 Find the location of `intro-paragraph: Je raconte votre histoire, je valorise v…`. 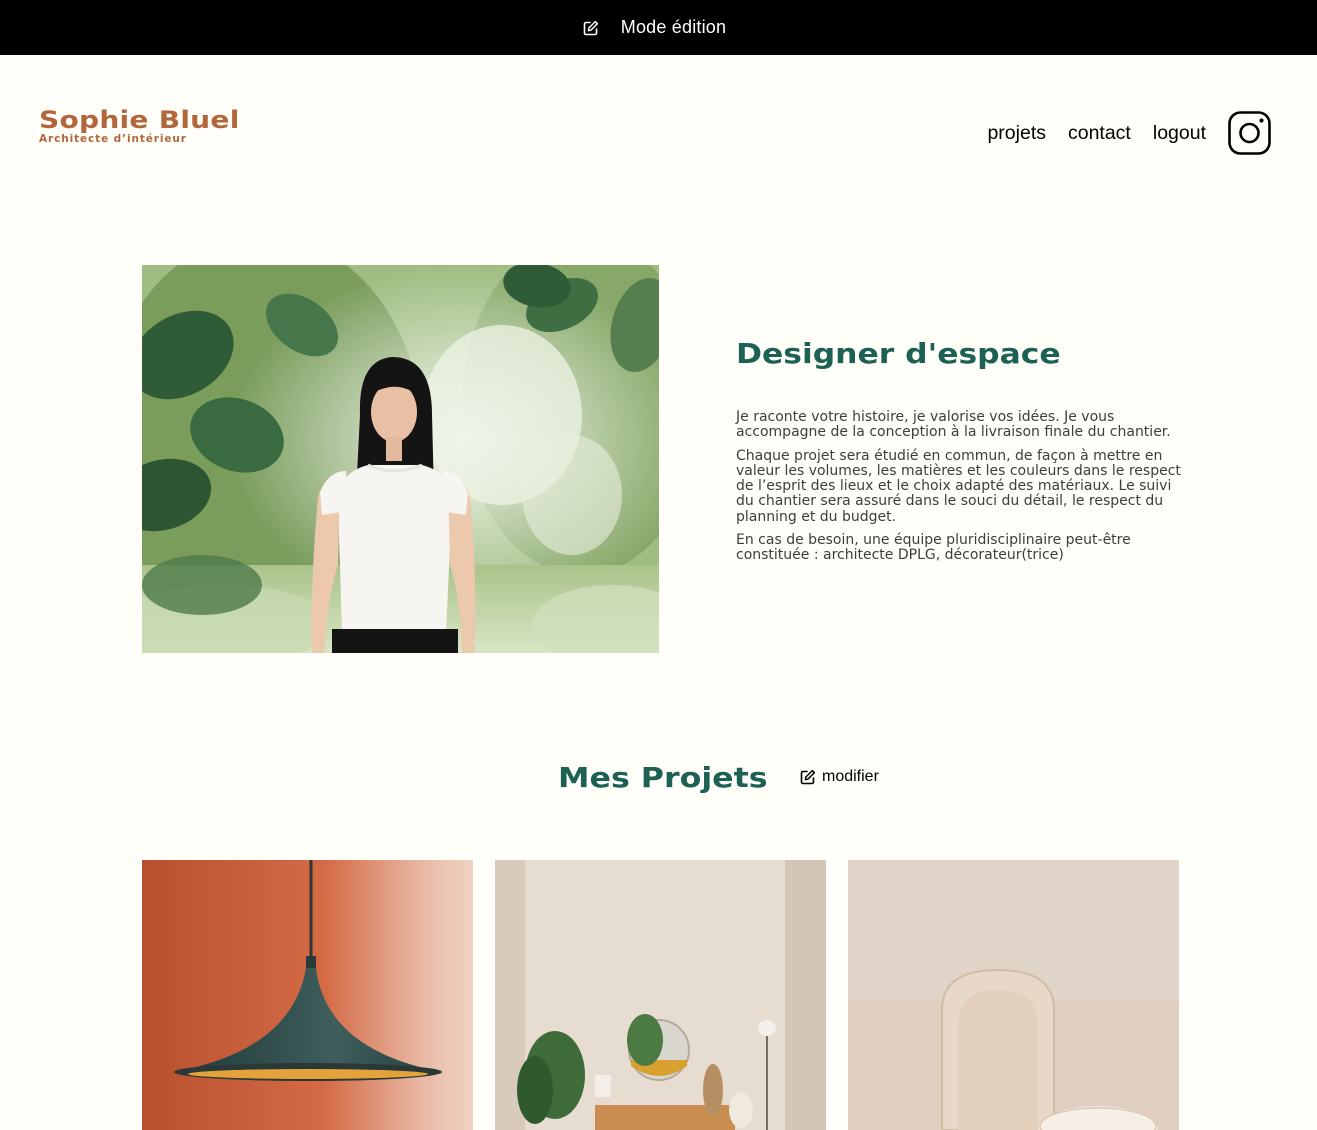

intro-paragraph: Je raconte votre histoire, je valorise v… is located at coordinates (953, 425).